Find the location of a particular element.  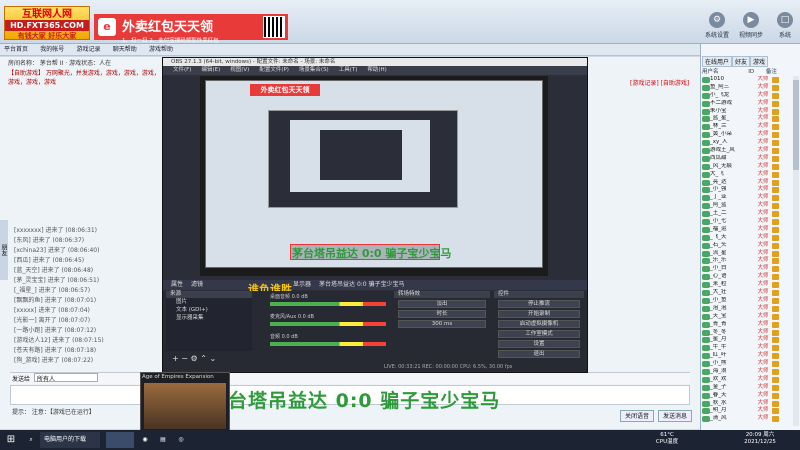

user-row: 1010 大师 is located at coordinates (747, 80).